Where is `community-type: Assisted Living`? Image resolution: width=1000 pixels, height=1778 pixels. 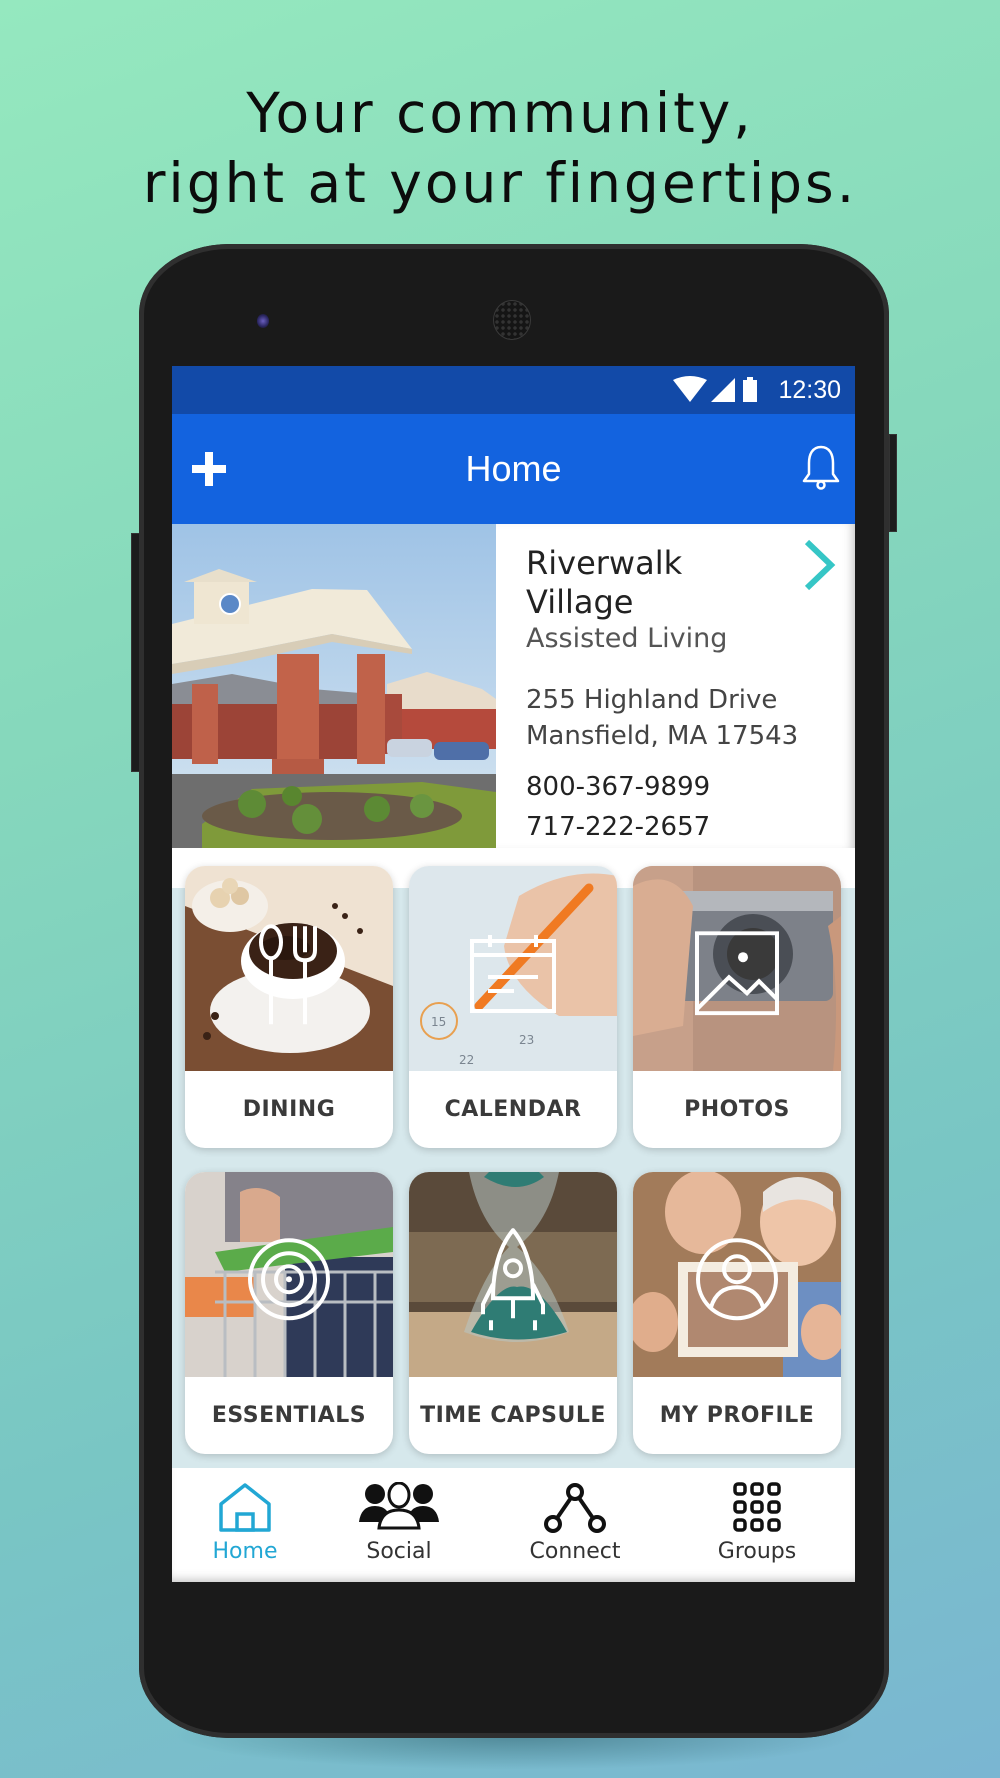
community-type: Assisted Living is located at coordinates (627, 638).